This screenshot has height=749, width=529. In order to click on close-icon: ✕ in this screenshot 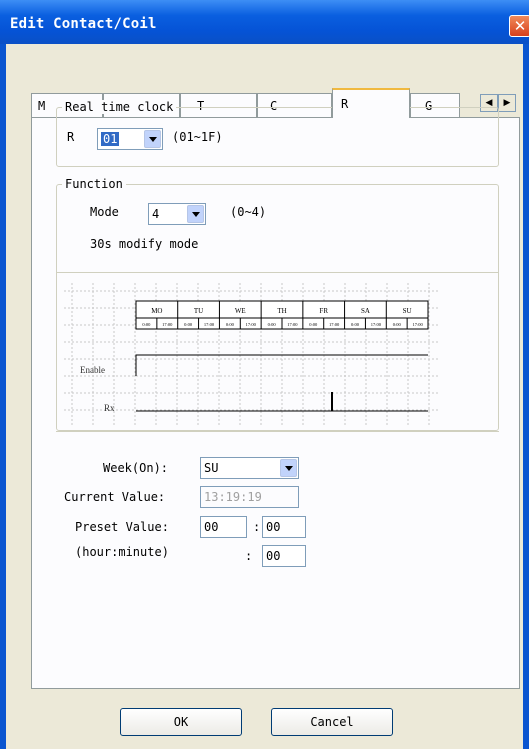, I will do `click(519, 26)`.